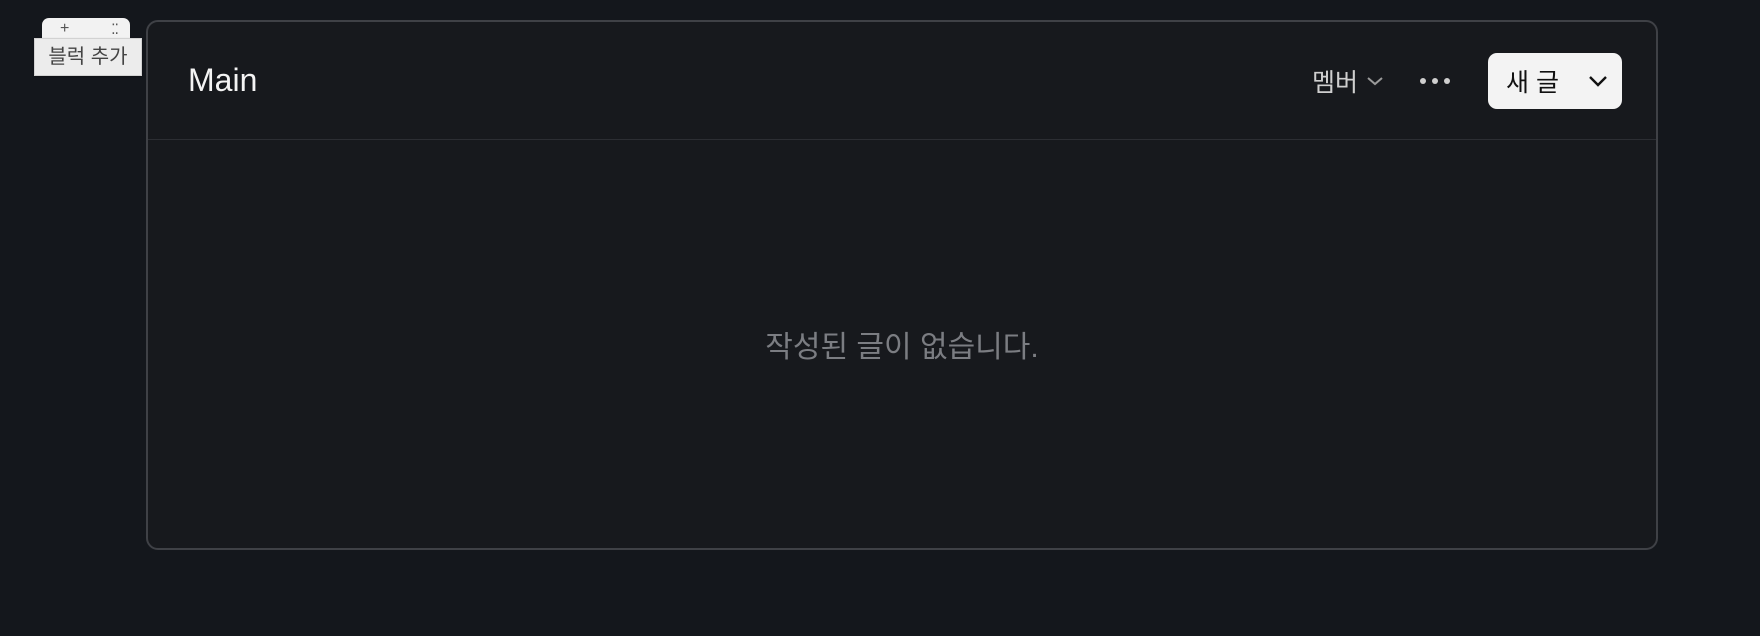  Describe the element at coordinates (64, 29) in the screenshot. I see `plus-icon: +` at that location.